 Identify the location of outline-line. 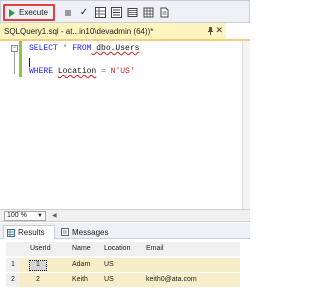
(14, 63).